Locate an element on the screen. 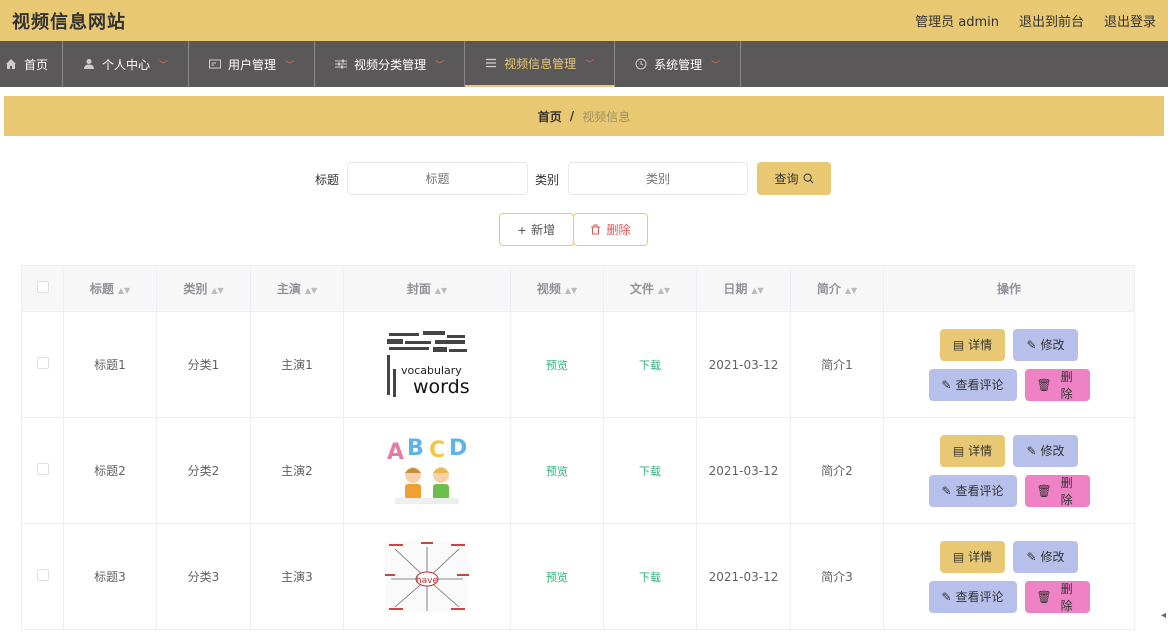  add-button-label: 新增 is located at coordinates (543, 230).